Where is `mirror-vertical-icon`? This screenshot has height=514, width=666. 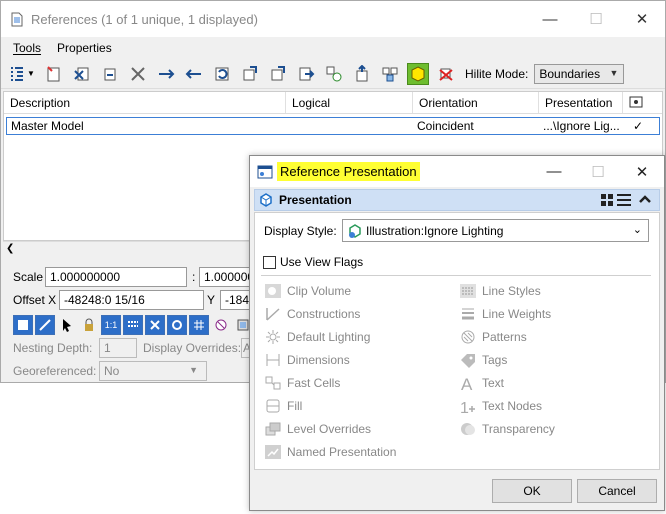 mirror-vertical-icon is located at coordinates (306, 74).